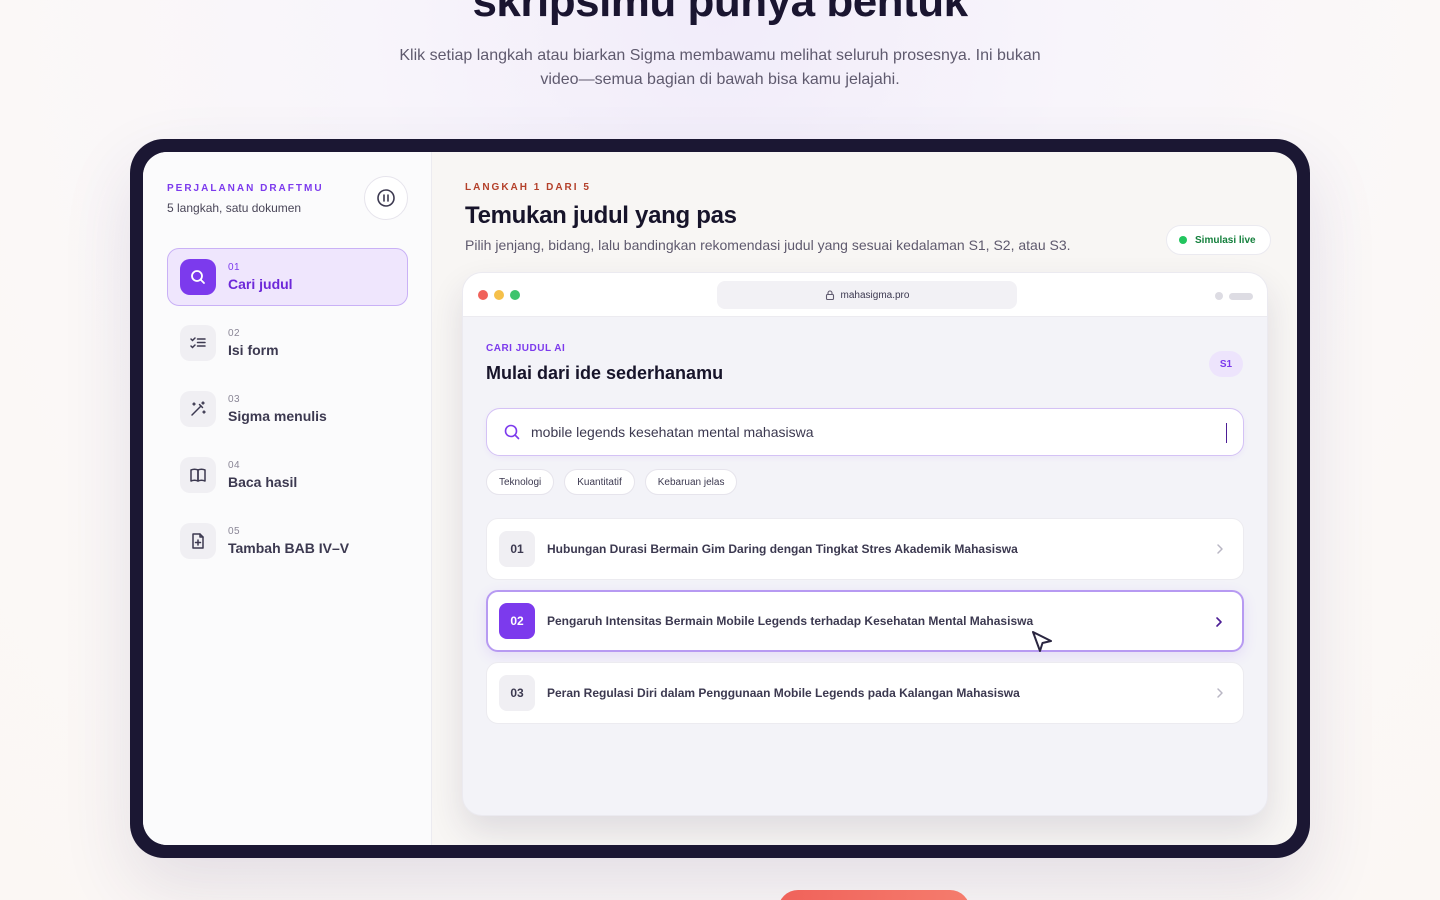 The image size is (1440, 900). Describe the element at coordinates (1225, 240) in the screenshot. I see `live-badge-label: Simulasi live` at that location.